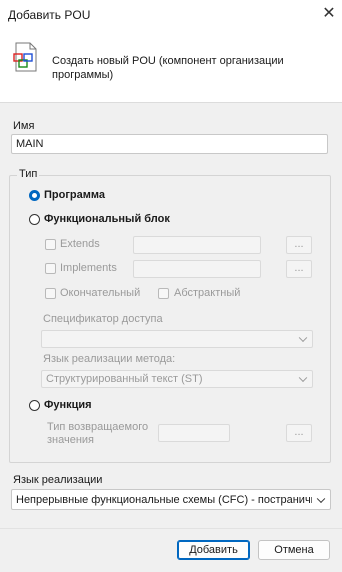 Image resolution: width=342 pixels, height=572 pixels. Describe the element at coordinates (213, 550) in the screenshot. I see `add-button: Добавить` at that location.